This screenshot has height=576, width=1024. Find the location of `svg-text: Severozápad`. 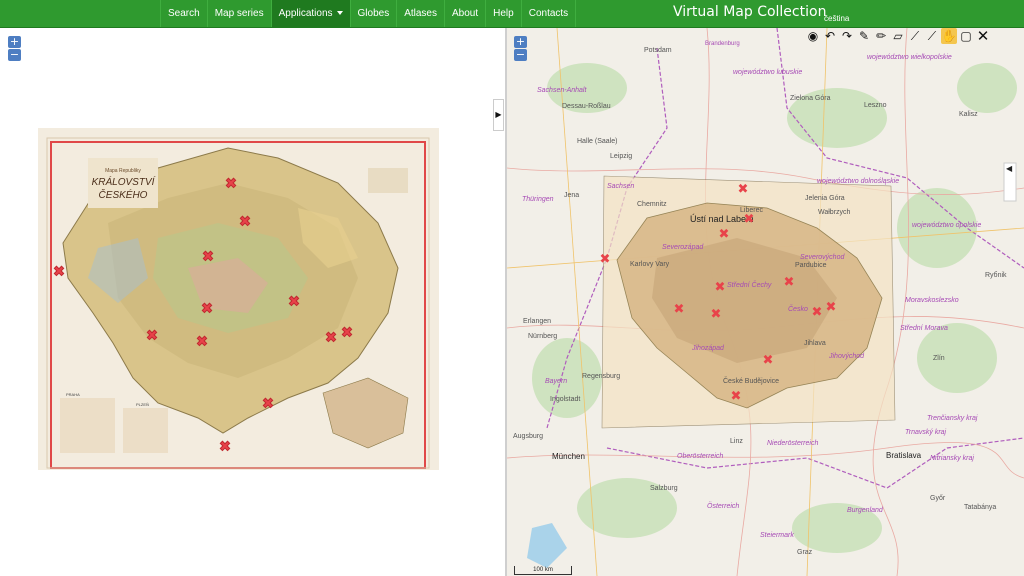

svg-text: Severozápad is located at coordinates (683, 247).